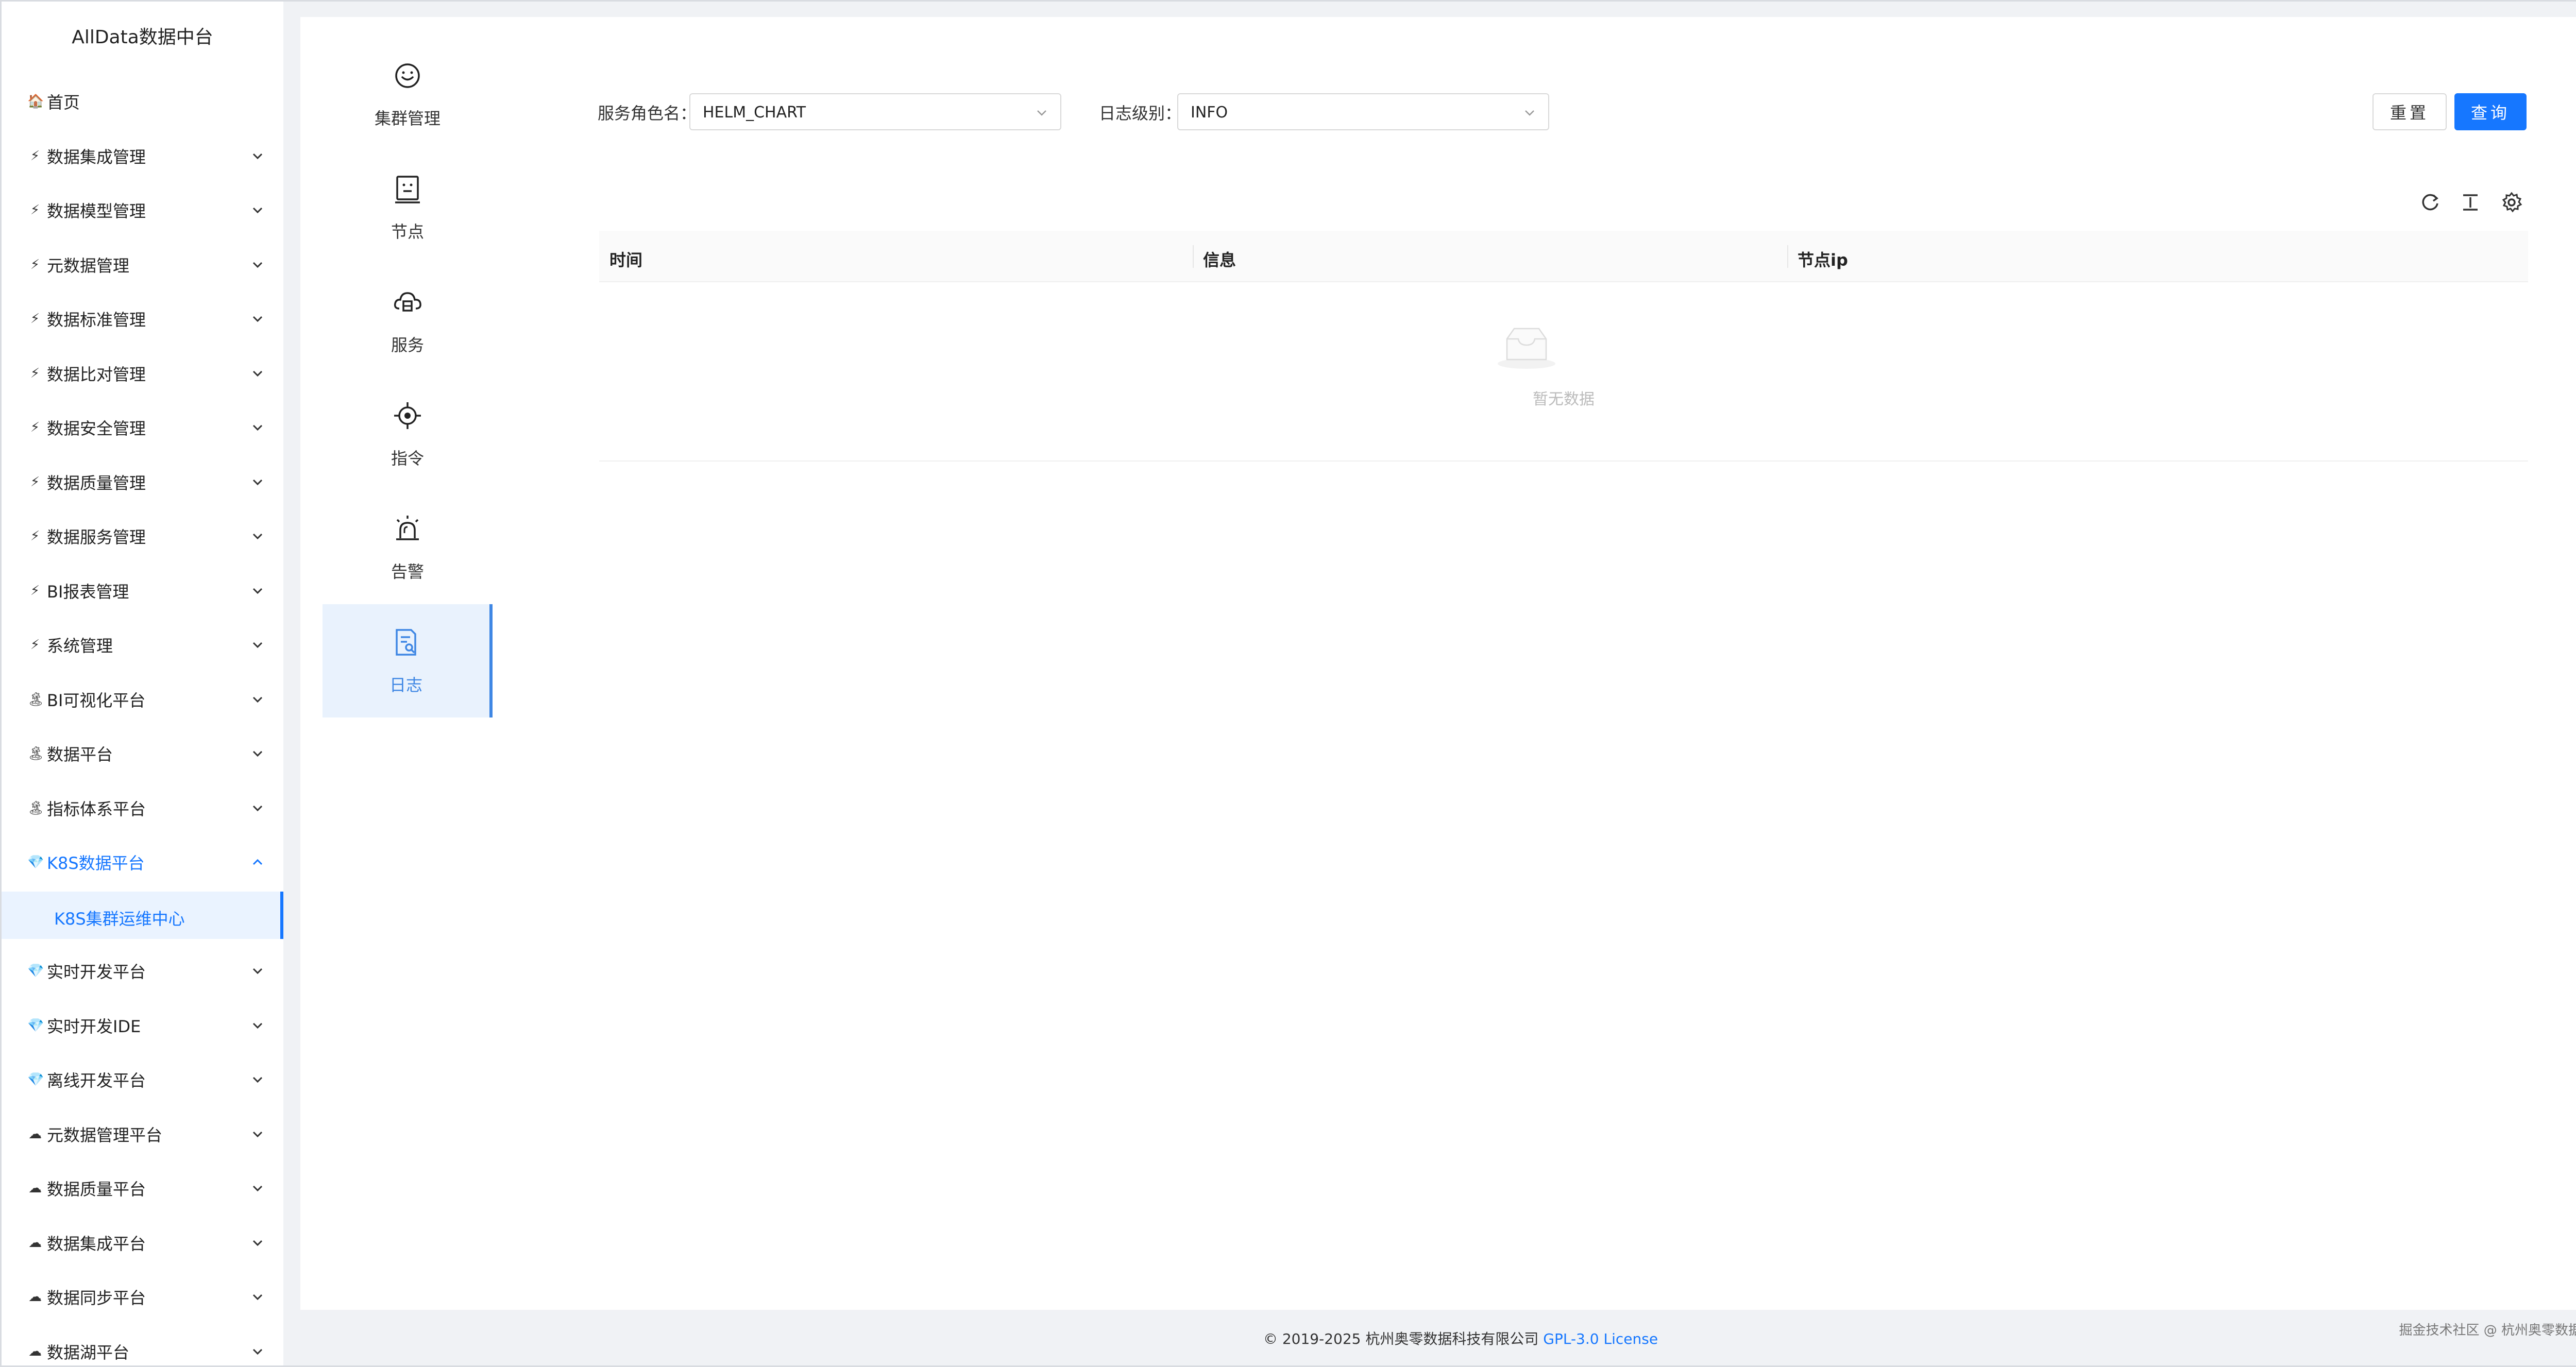 This screenshot has width=2576, height=1367. What do you see at coordinates (96, 972) in the screenshot?
I see `sidebar-item-label: 实时开发平台` at bounding box center [96, 972].